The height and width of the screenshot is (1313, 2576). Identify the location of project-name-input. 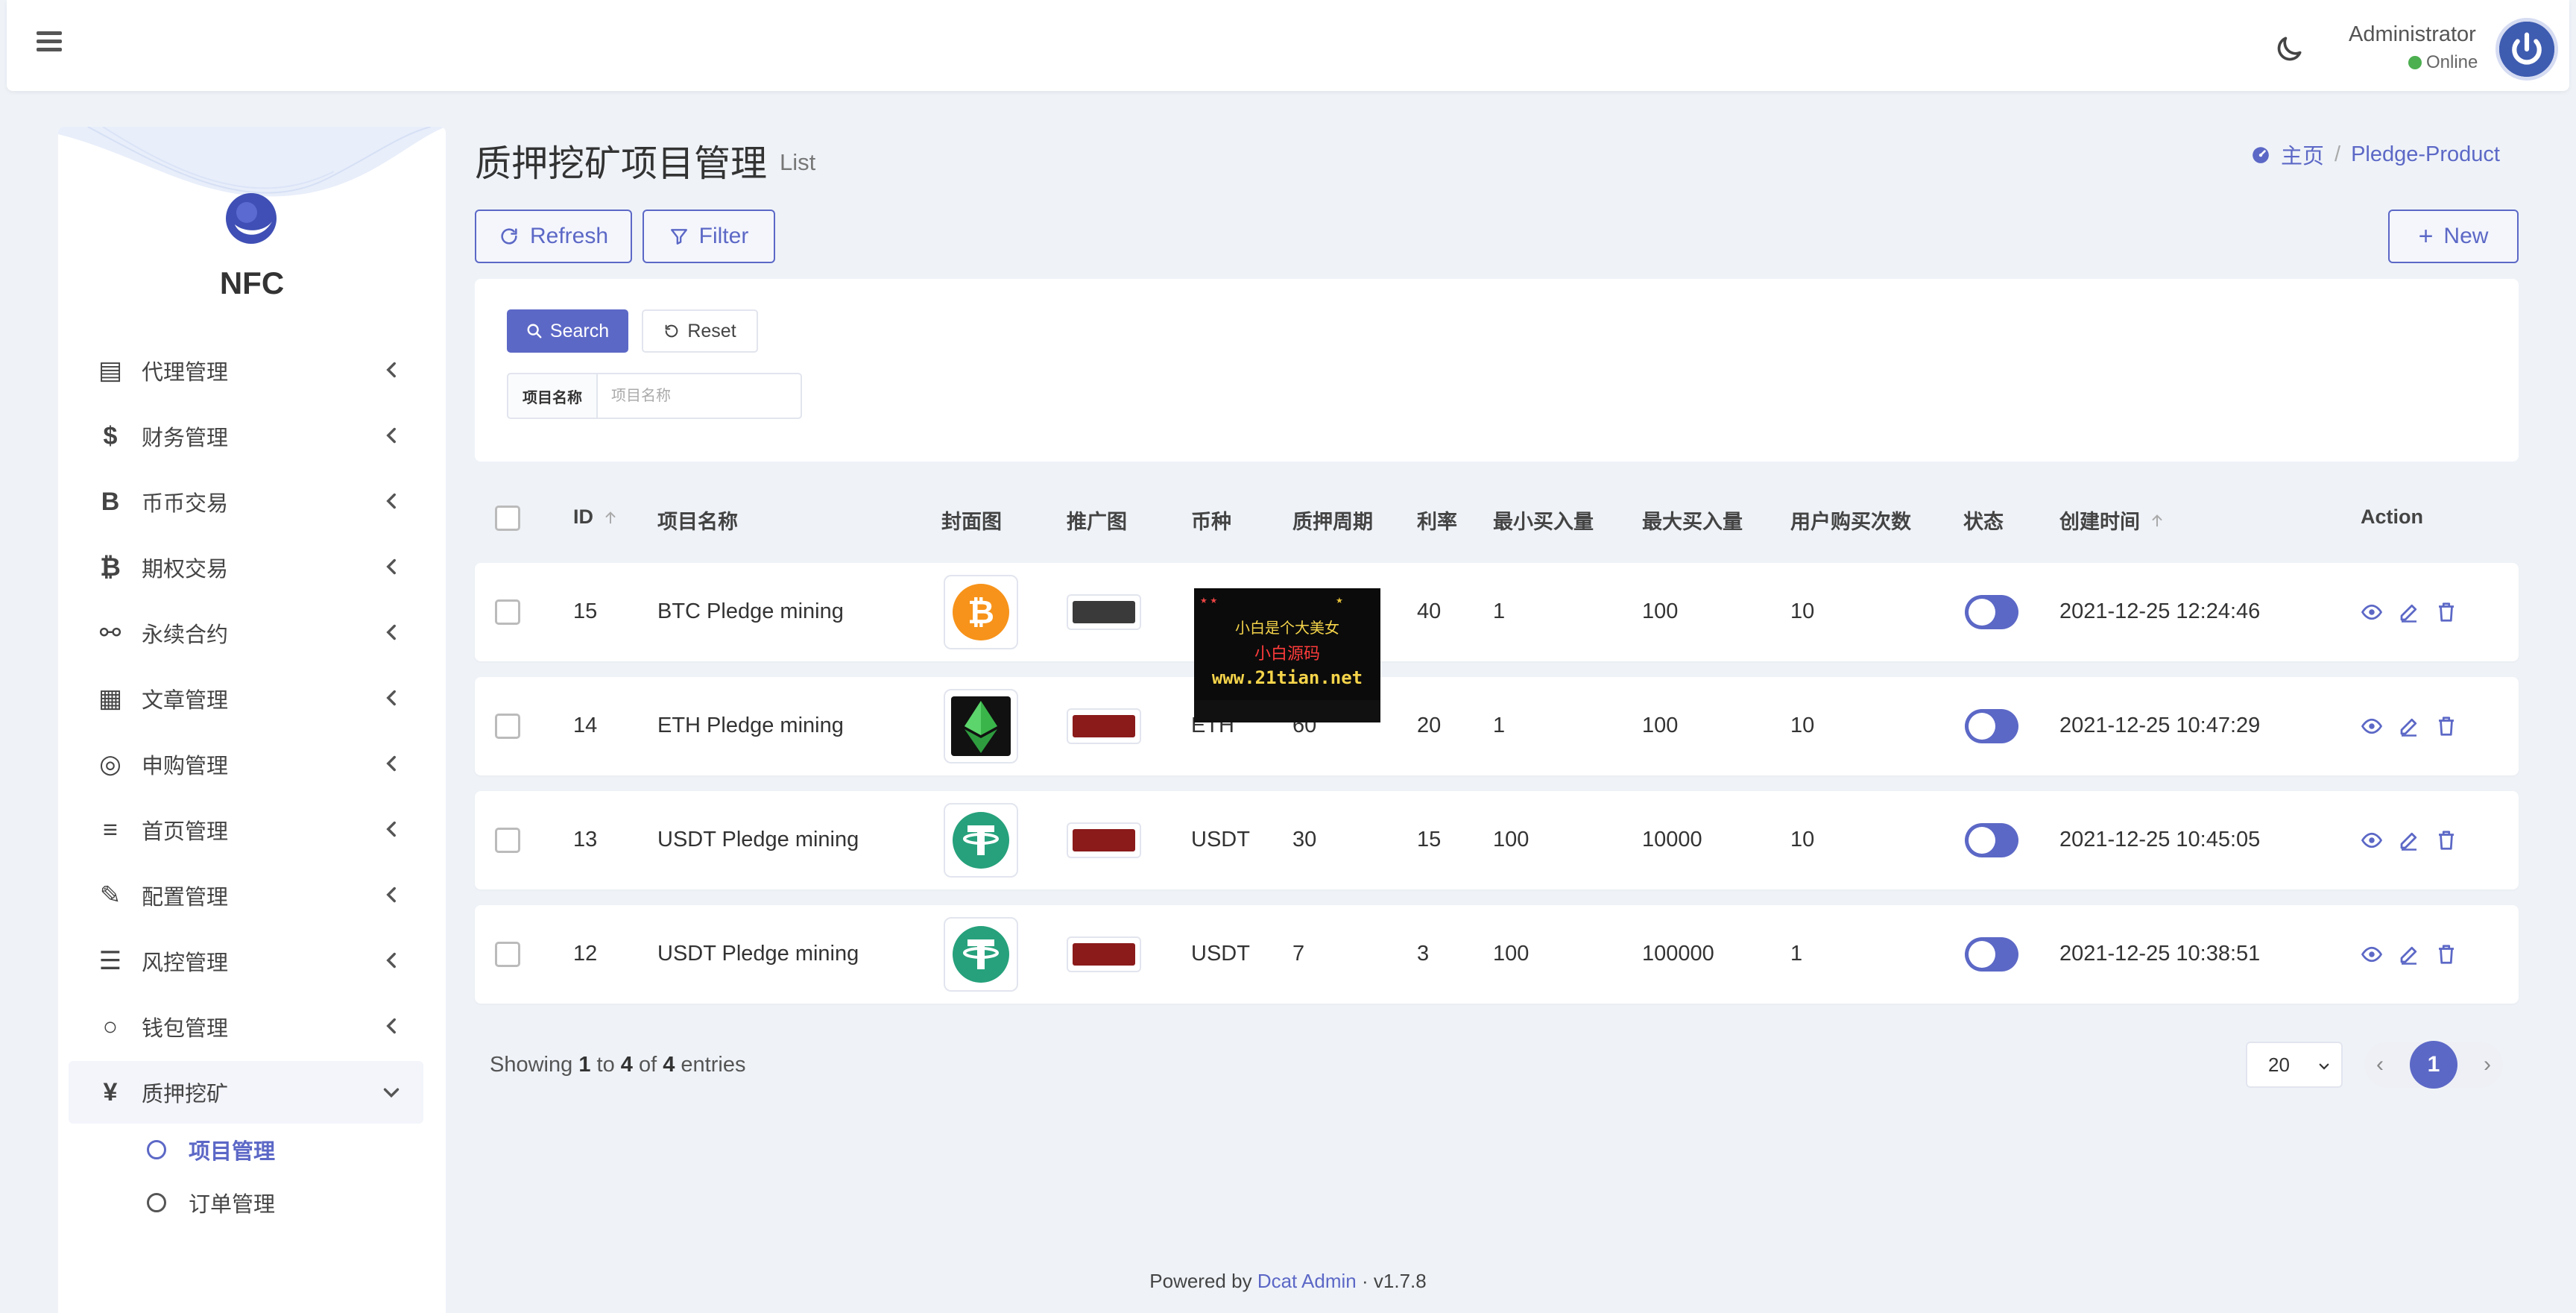
(699, 396).